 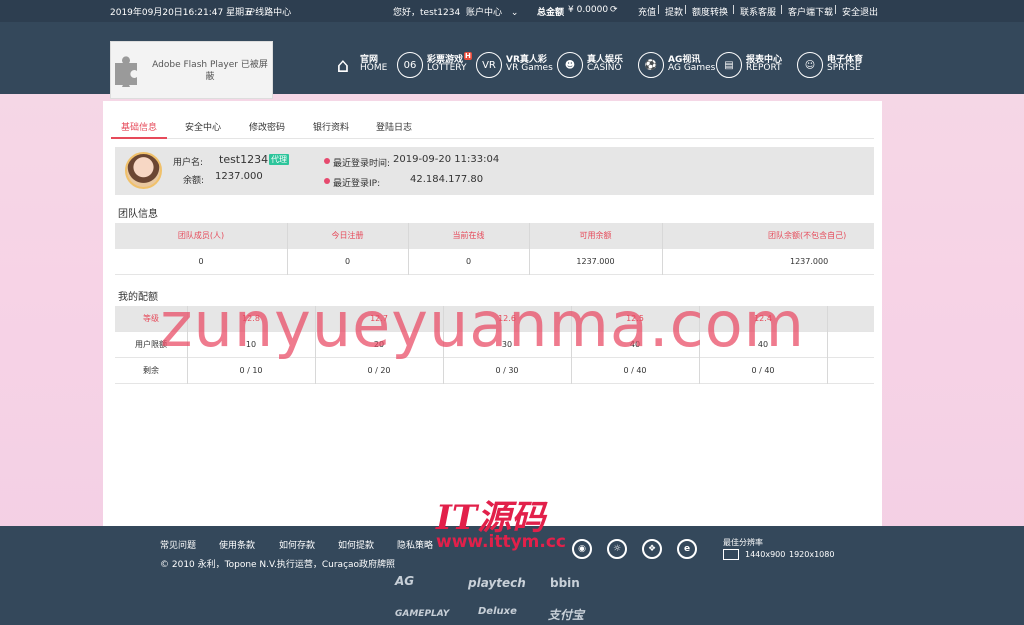 What do you see at coordinates (674, 11) in the screenshot?
I see `topbar-link-withdraw: 提款` at bounding box center [674, 11].